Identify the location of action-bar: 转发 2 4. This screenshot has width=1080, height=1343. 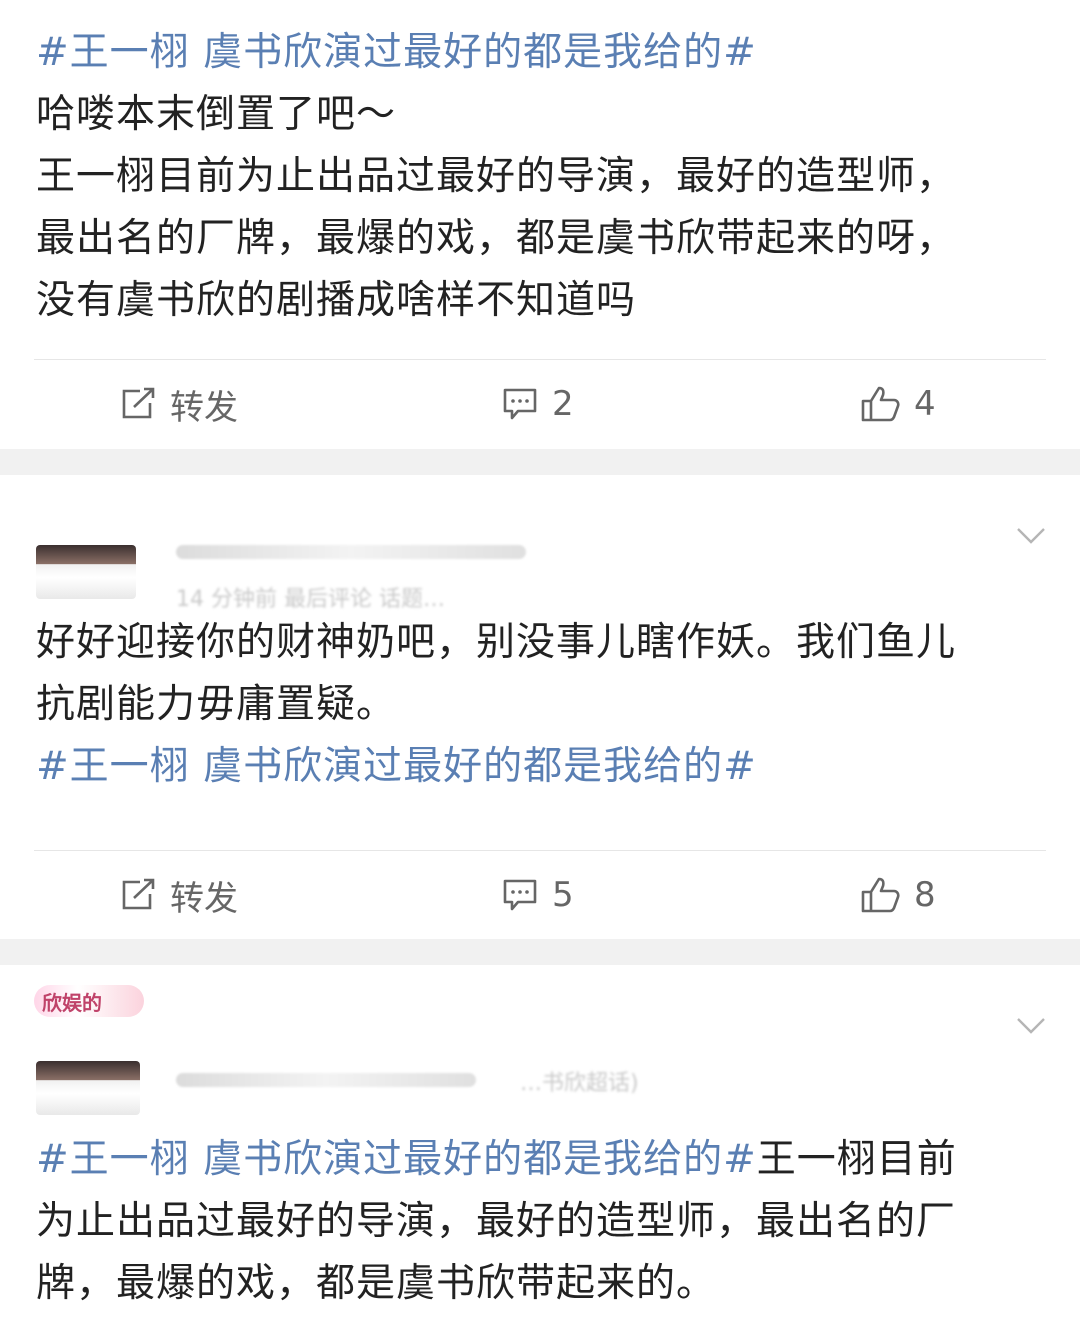
(540, 404).